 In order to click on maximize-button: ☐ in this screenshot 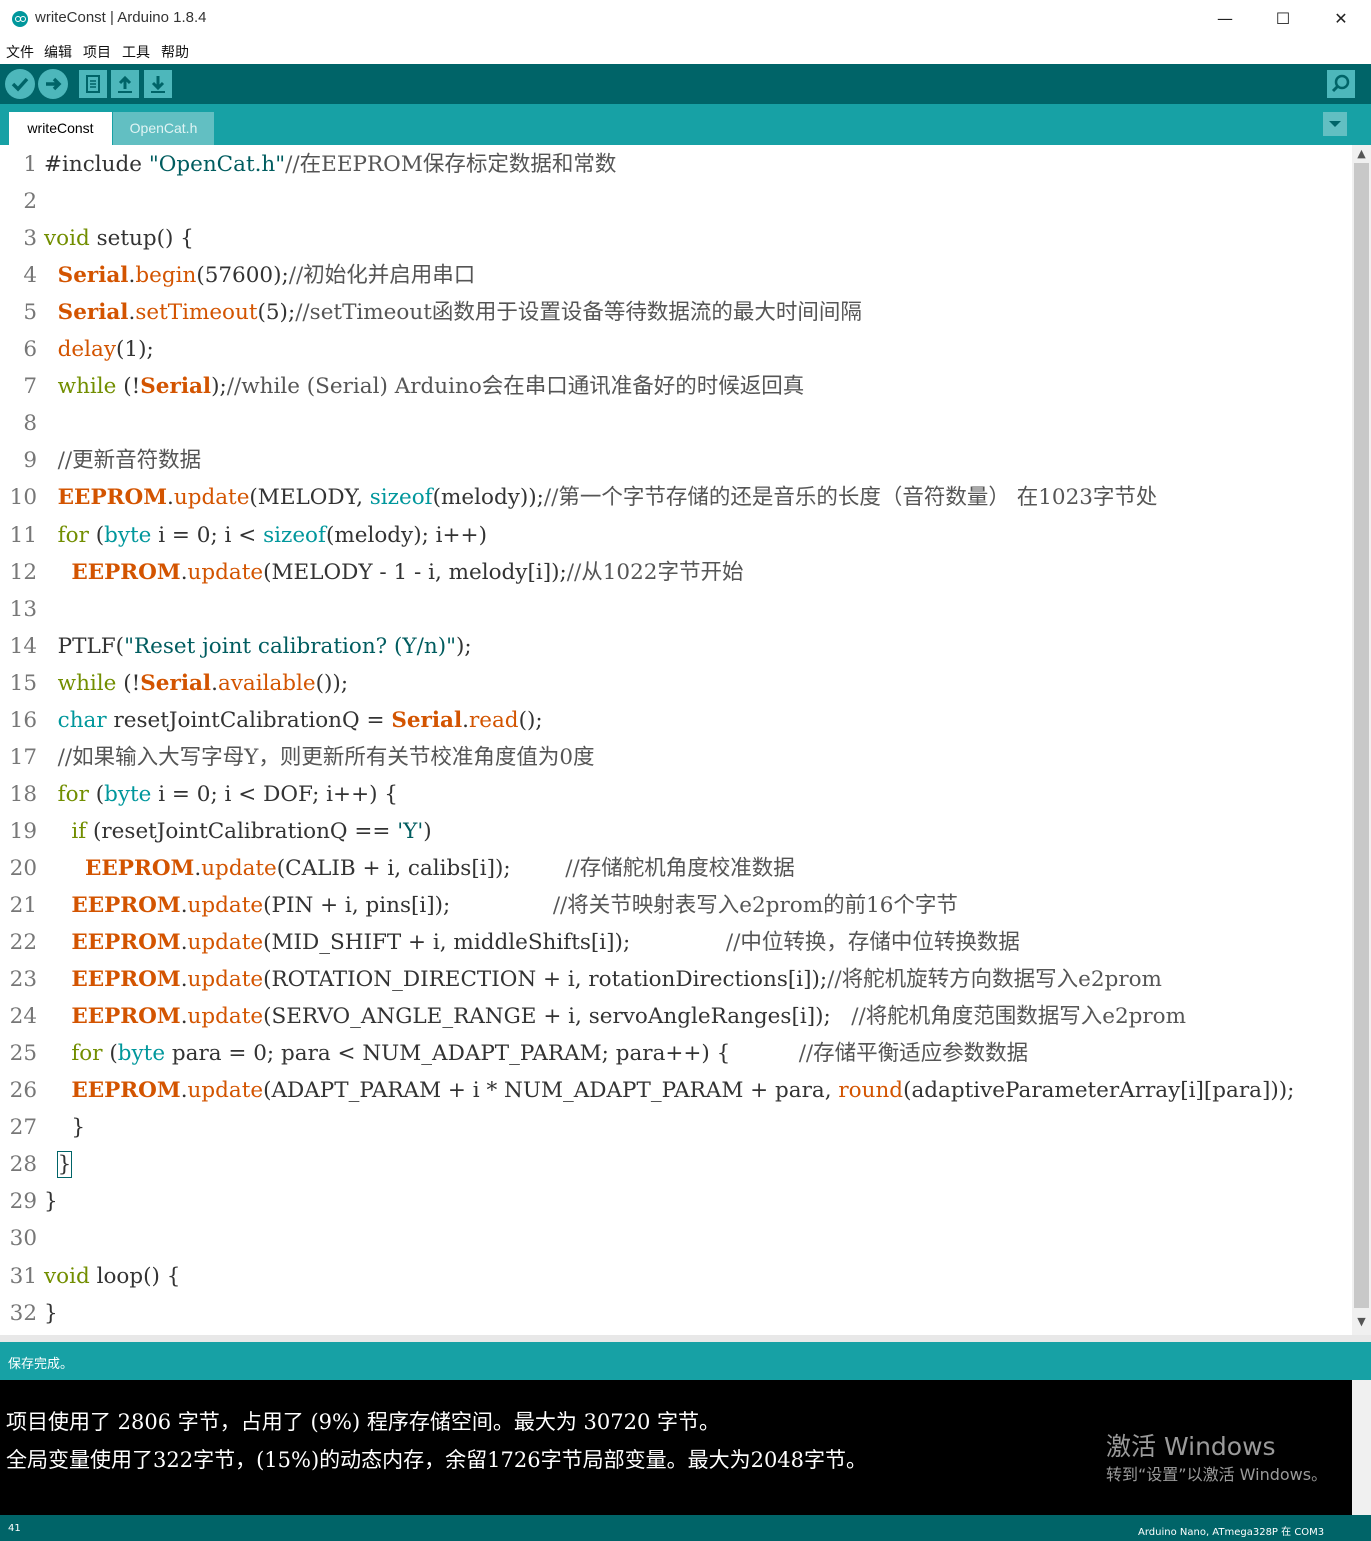, I will do `click(1283, 19)`.